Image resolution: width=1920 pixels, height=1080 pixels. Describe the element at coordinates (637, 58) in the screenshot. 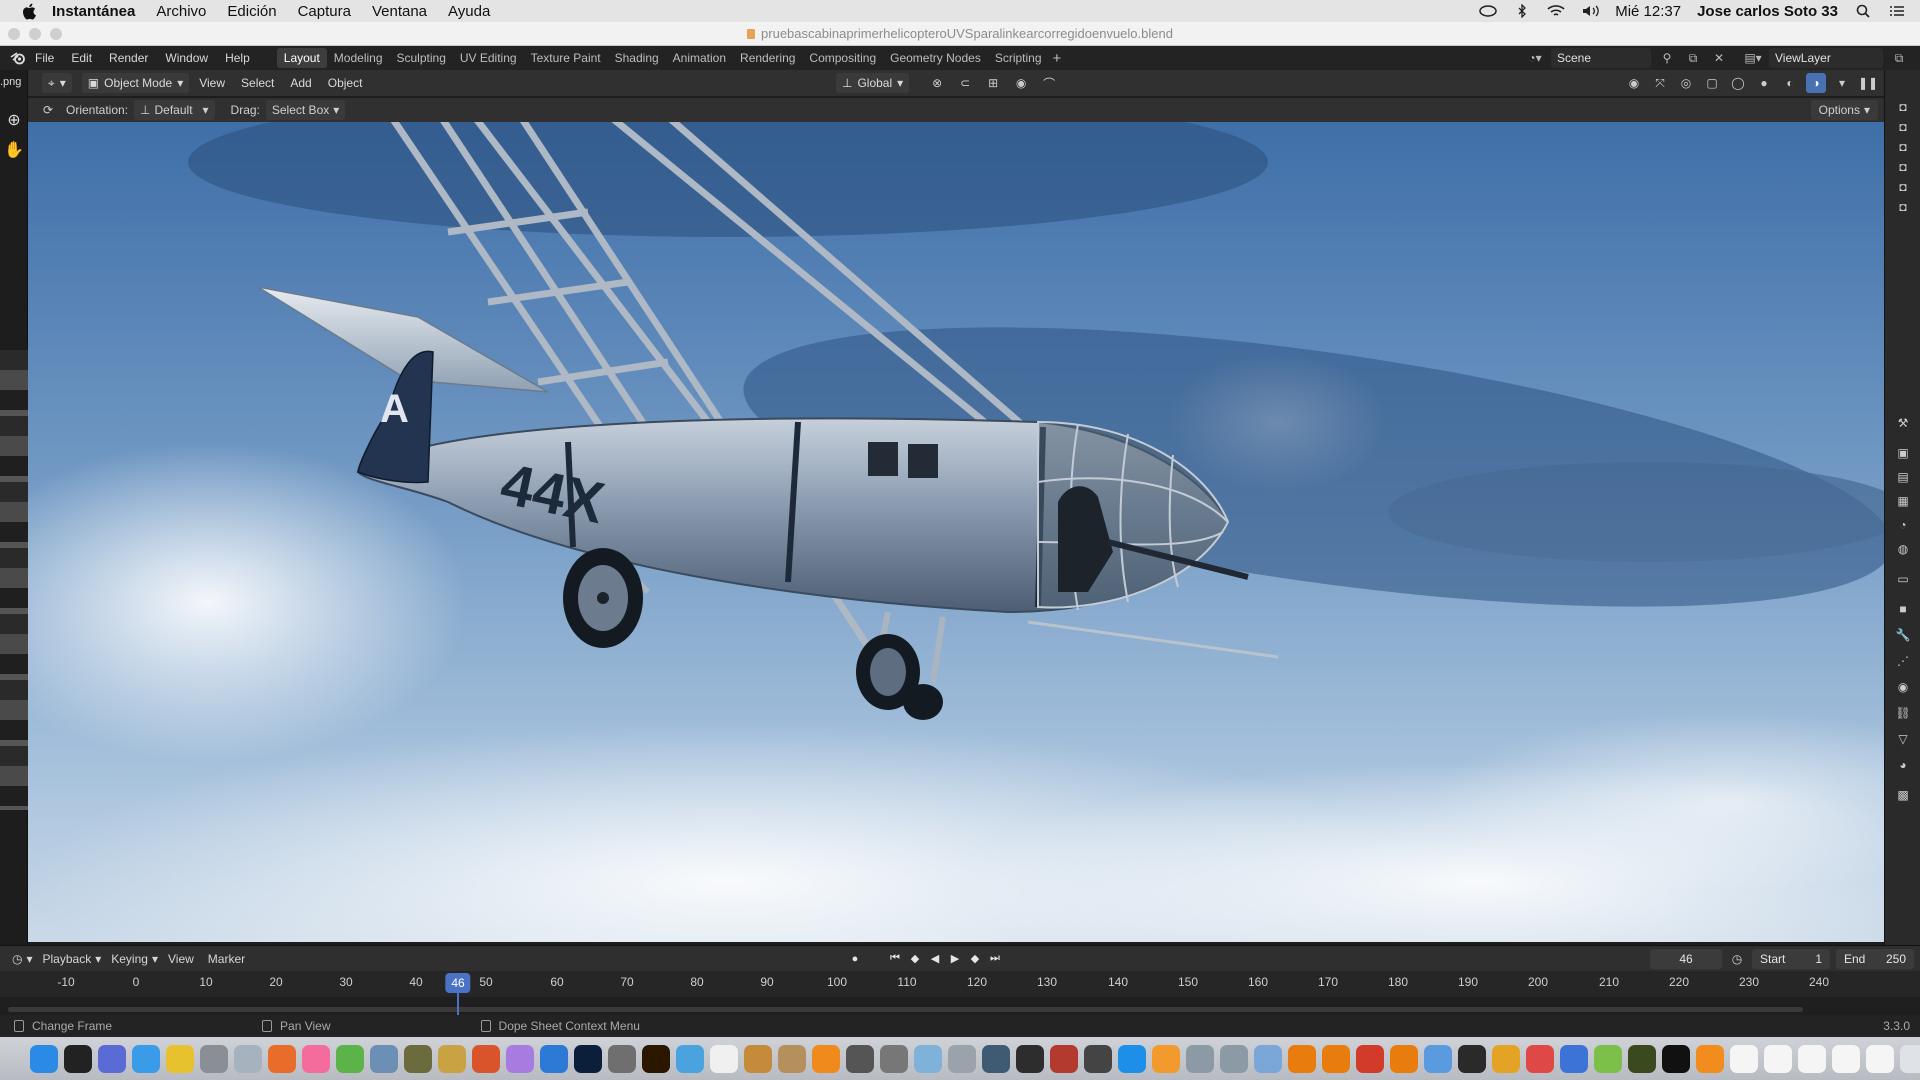

I see `workspace-tab-shading: Shading` at that location.